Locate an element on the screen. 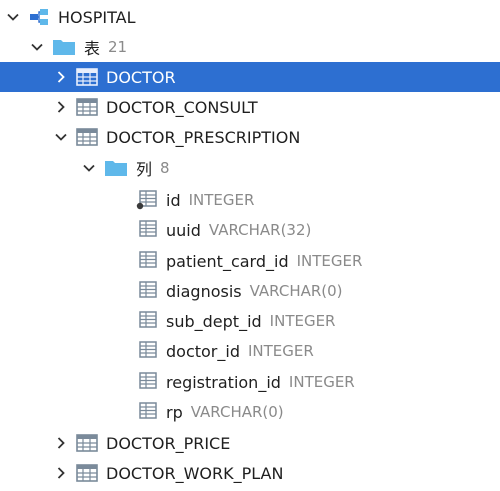 The height and width of the screenshot is (491, 500). column-name: uuid is located at coordinates (183, 230).